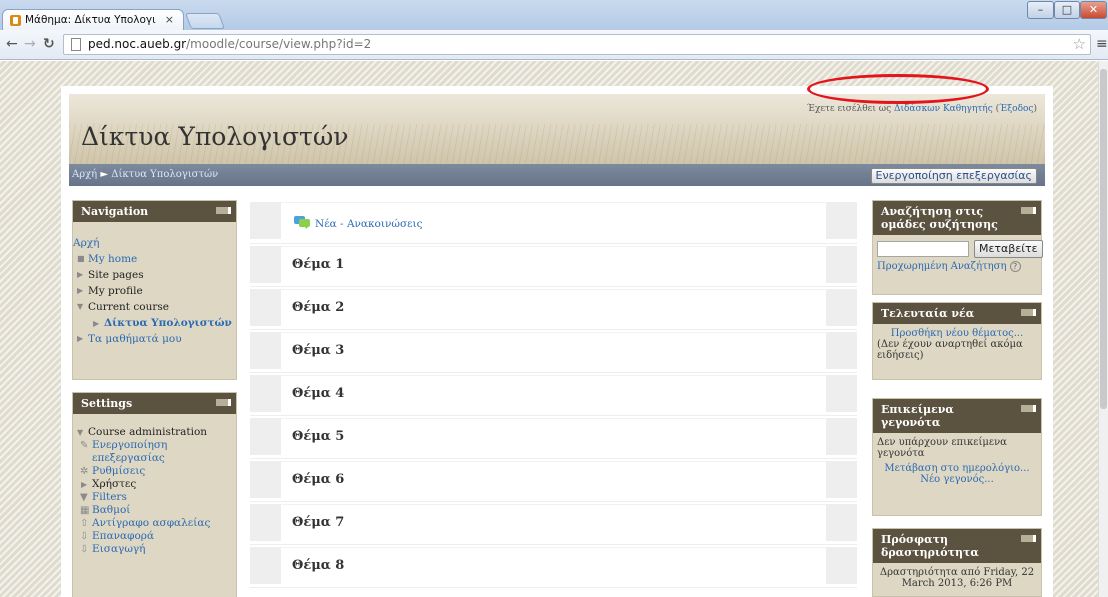 This screenshot has height=597, width=1108. I want to click on breadcrumb-course: Δίκτυα Υπολογιστών, so click(164, 174).